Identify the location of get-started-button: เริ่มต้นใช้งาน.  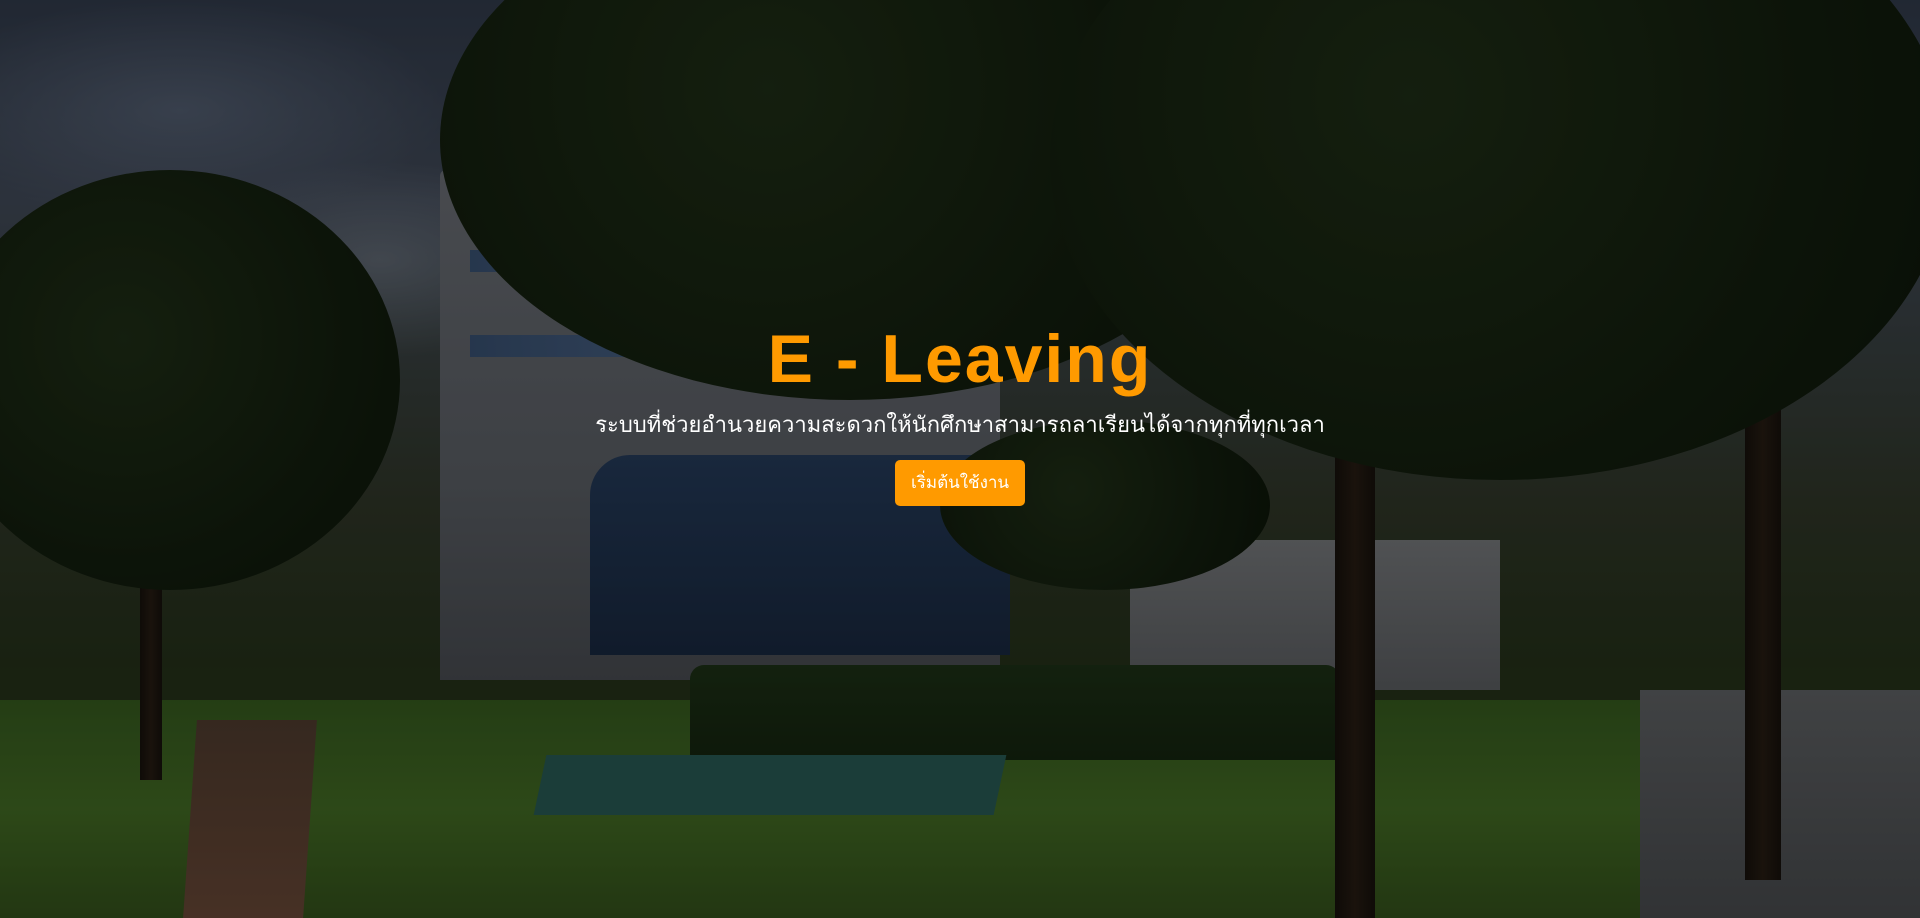
(960, 483).